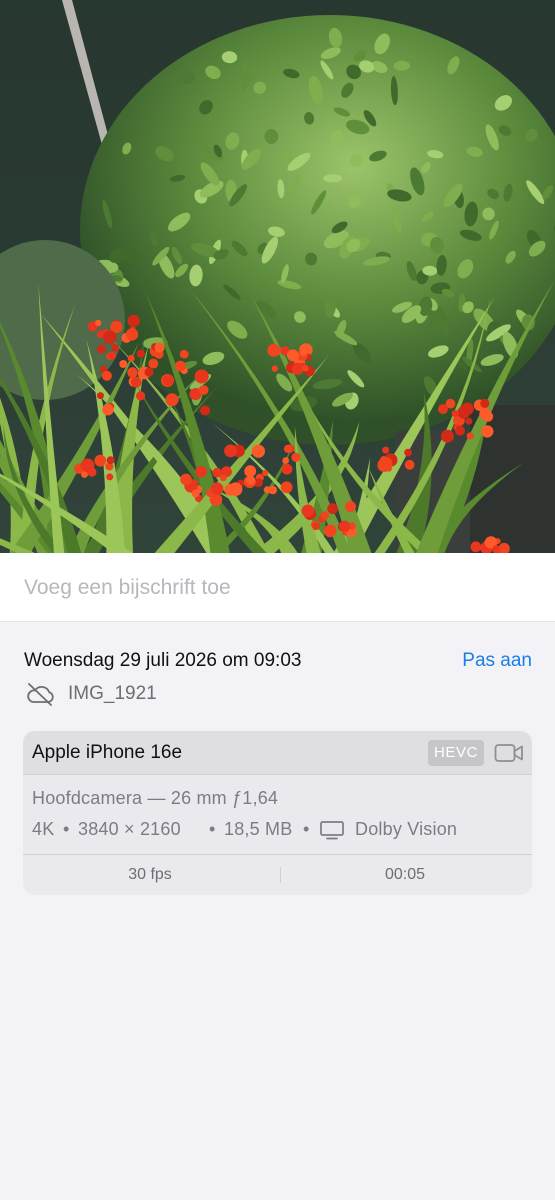  What do you see at coordinates (150, 874) in the screenshot?
I see `frame-rate: 30 fps` at bounding box center [150, 874].